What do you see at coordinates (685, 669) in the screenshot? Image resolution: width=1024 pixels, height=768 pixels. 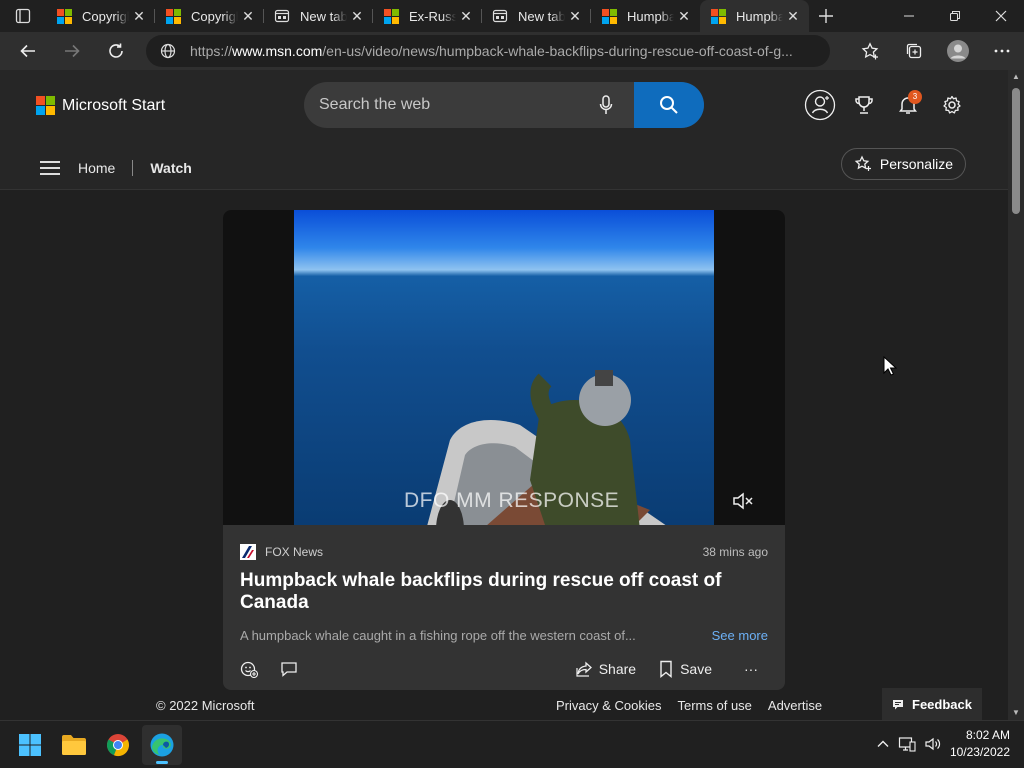 I see `save-button: Save` at bounding box center [685, 669].